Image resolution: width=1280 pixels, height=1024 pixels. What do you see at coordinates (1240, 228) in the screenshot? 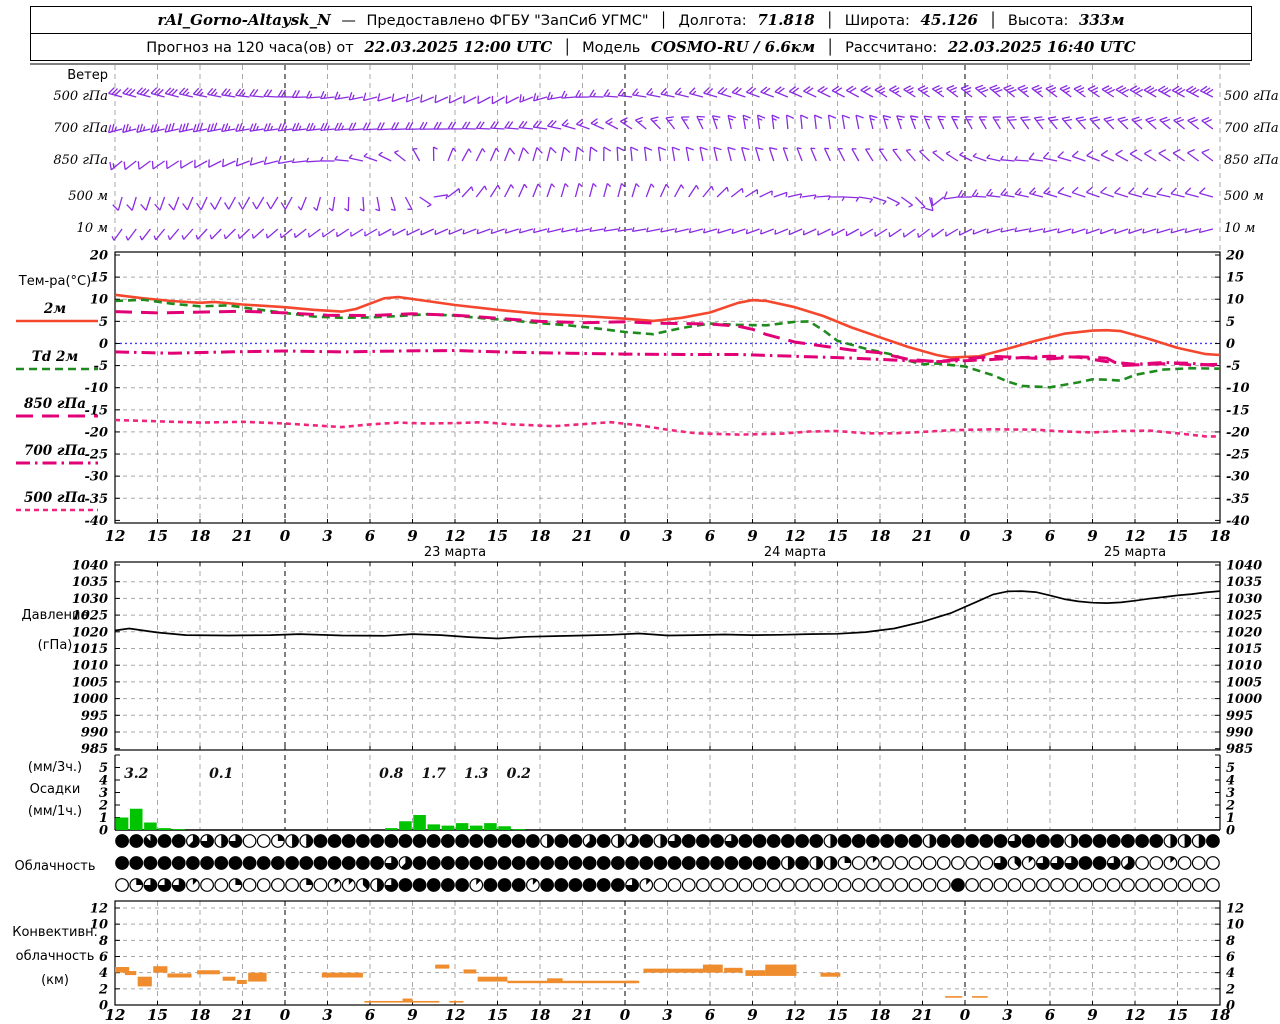
I see `wind-level-10m-right: 10 м` at bounding box center [1240, 228].